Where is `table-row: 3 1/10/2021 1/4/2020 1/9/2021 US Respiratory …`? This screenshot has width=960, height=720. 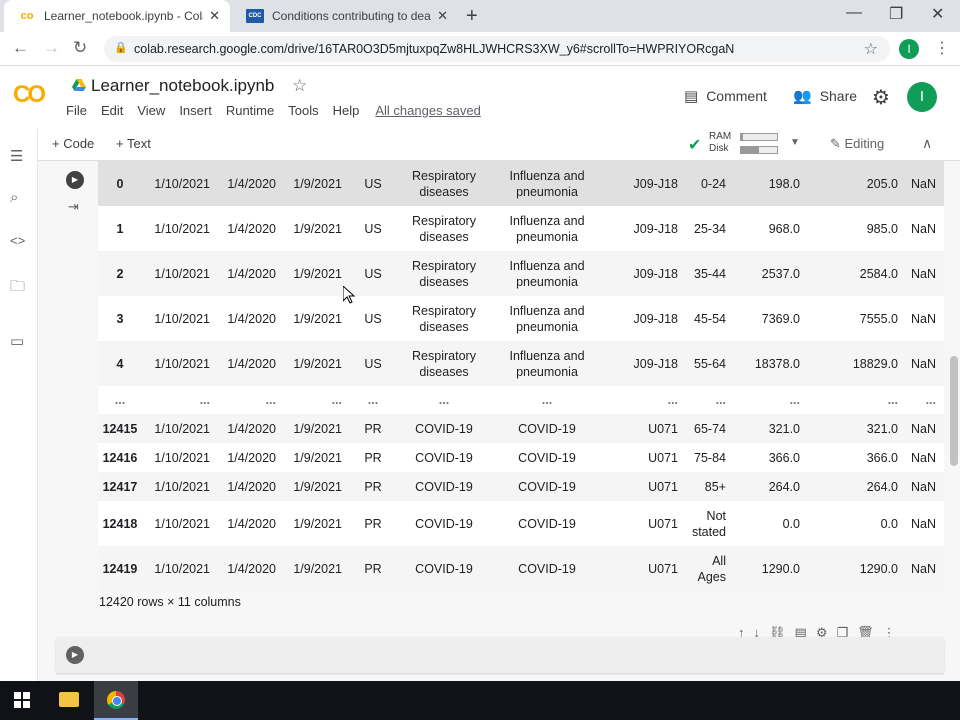
table-row: 3 1/10/2021 1/4/2020 1/9/2021 US Respiratory … is located at coordinates (521, 318).